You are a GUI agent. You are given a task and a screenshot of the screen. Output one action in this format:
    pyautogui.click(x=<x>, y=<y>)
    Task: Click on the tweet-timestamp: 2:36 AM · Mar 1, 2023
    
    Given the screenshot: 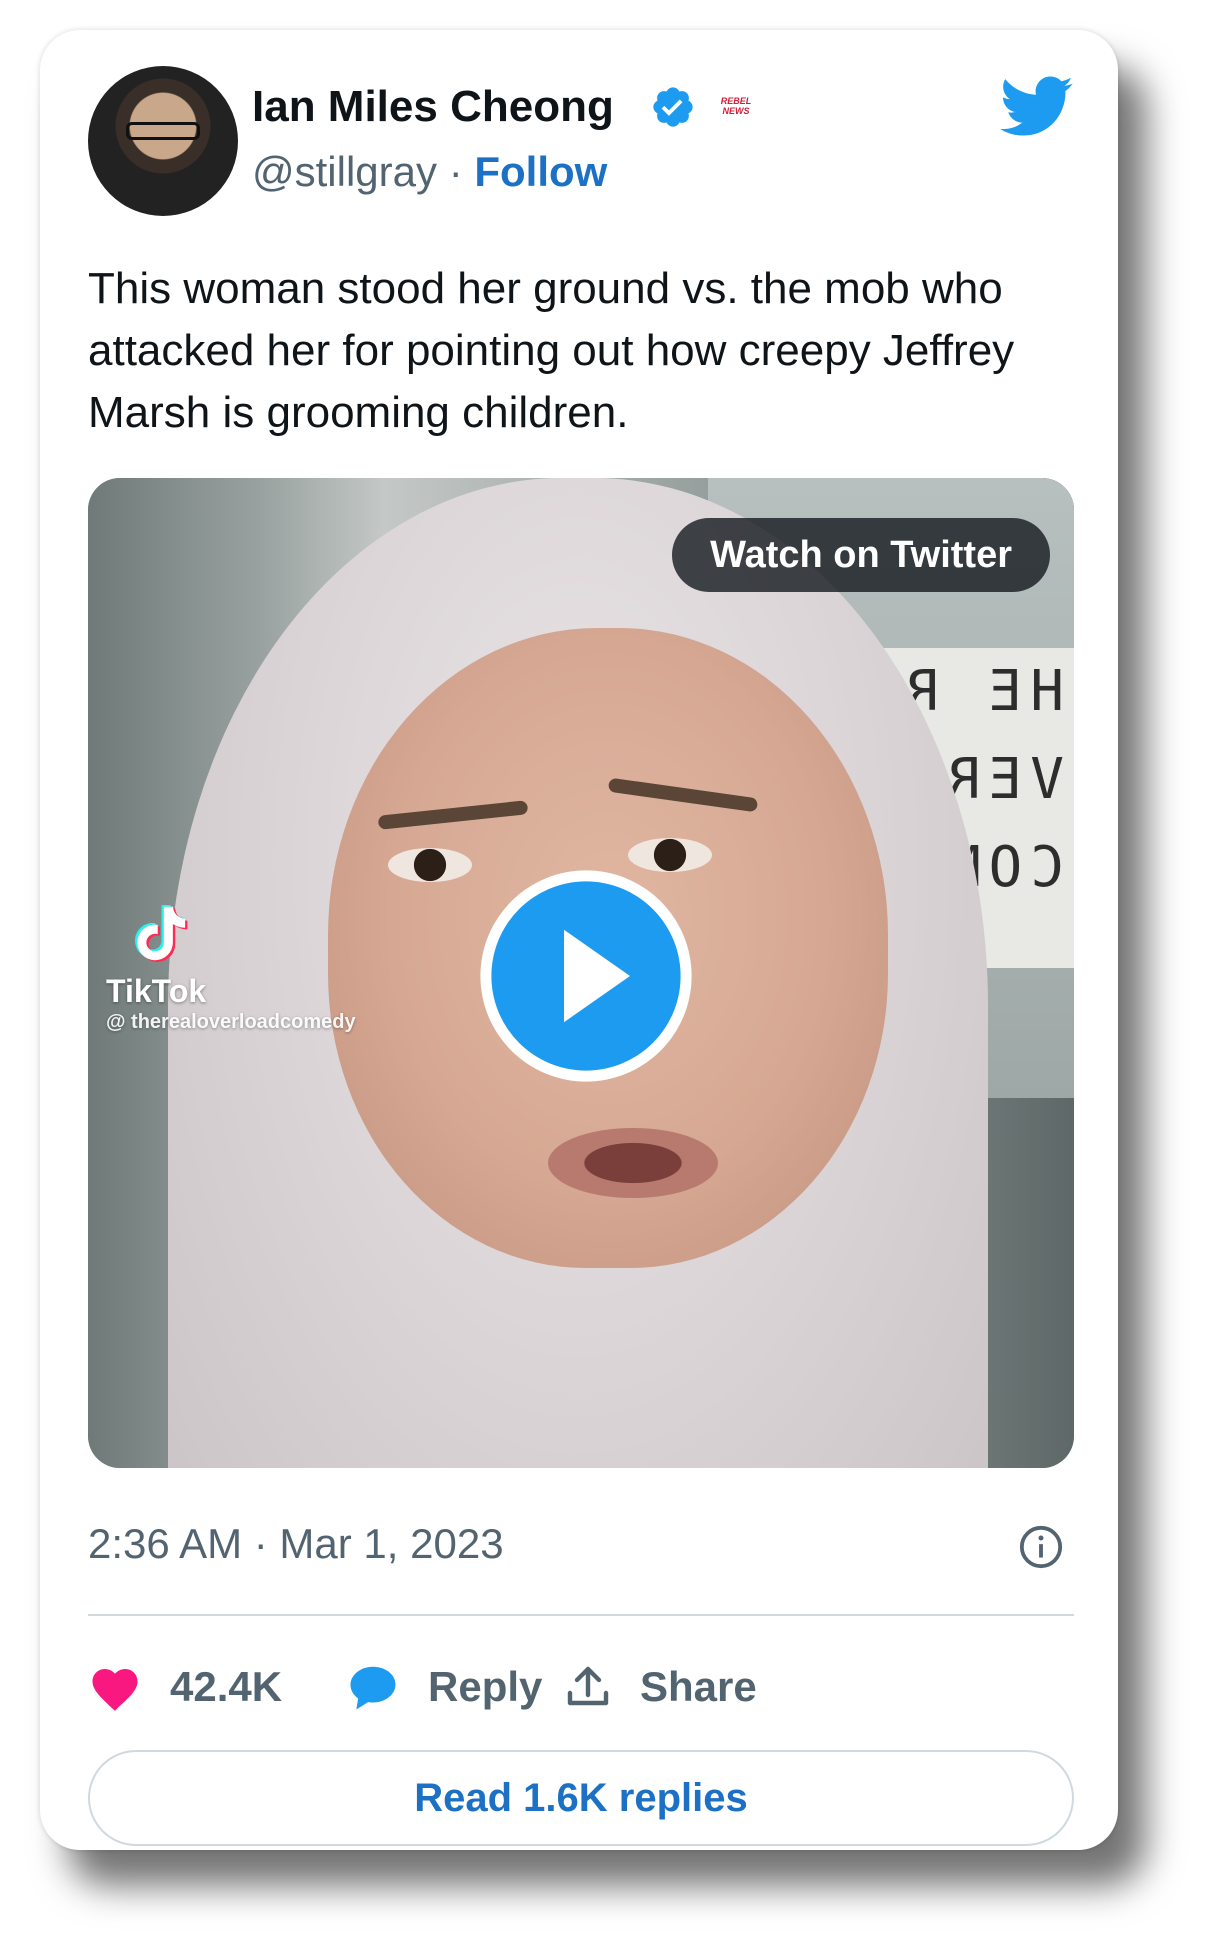 What is the action you would take?
    pyautogui.click(x=296, y=1544)
    